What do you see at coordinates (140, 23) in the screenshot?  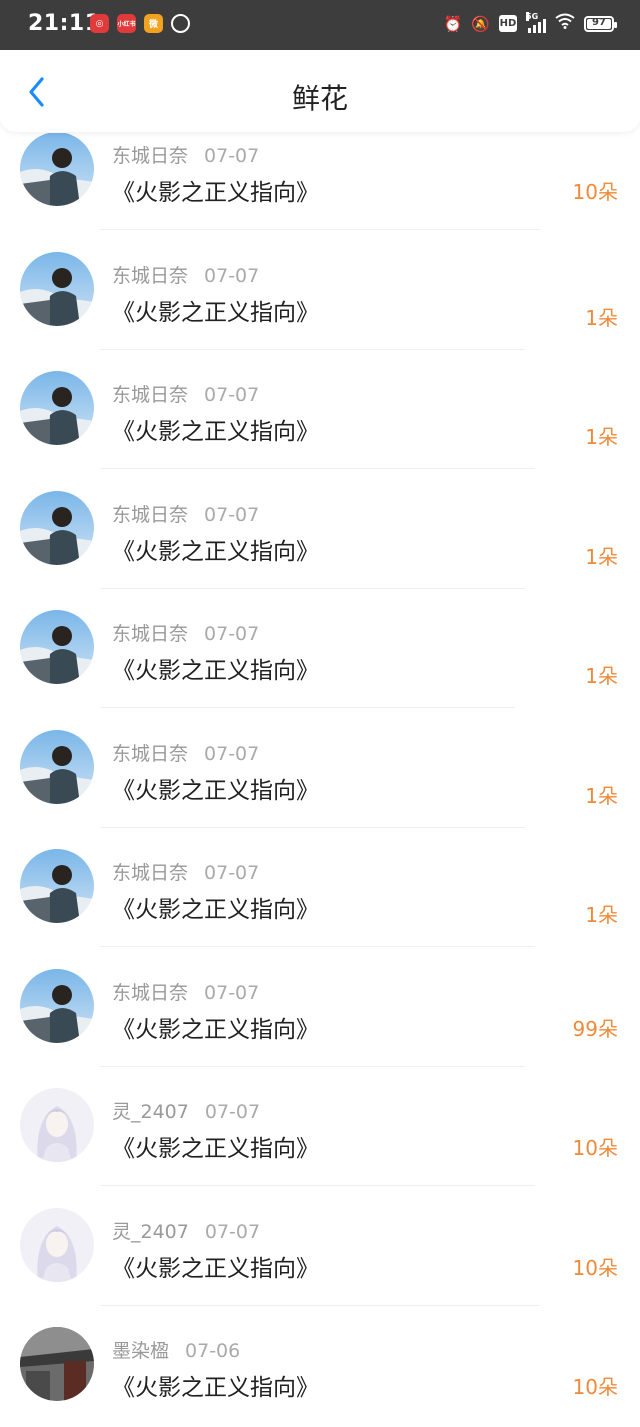 I see `notification-icons: ◎ 小红书 微` at bounding box center [140, 23].